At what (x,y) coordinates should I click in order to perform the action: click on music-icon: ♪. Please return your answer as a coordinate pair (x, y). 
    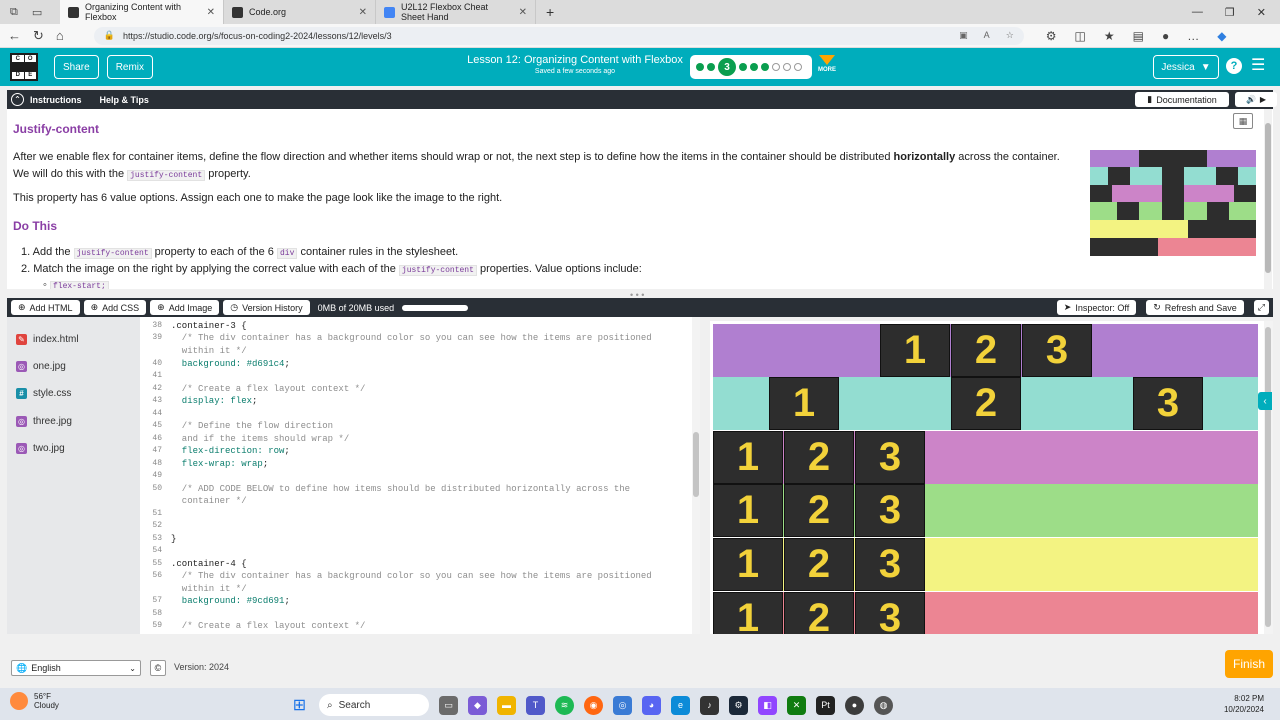
    Looking at the image, I should click on (709, 705).